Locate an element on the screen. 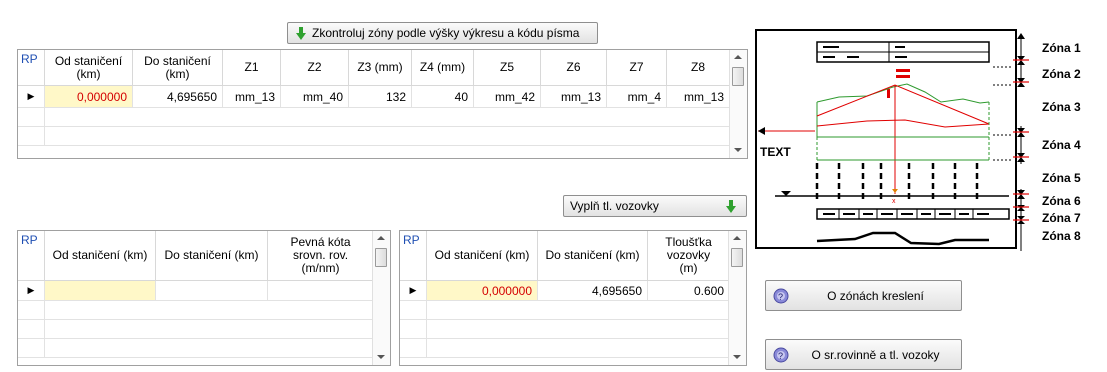 The height and width of the screenshot is (372, 1107). fill-thickness-label: Vyplň tl. vozovky is located at coordinates (614, 206).